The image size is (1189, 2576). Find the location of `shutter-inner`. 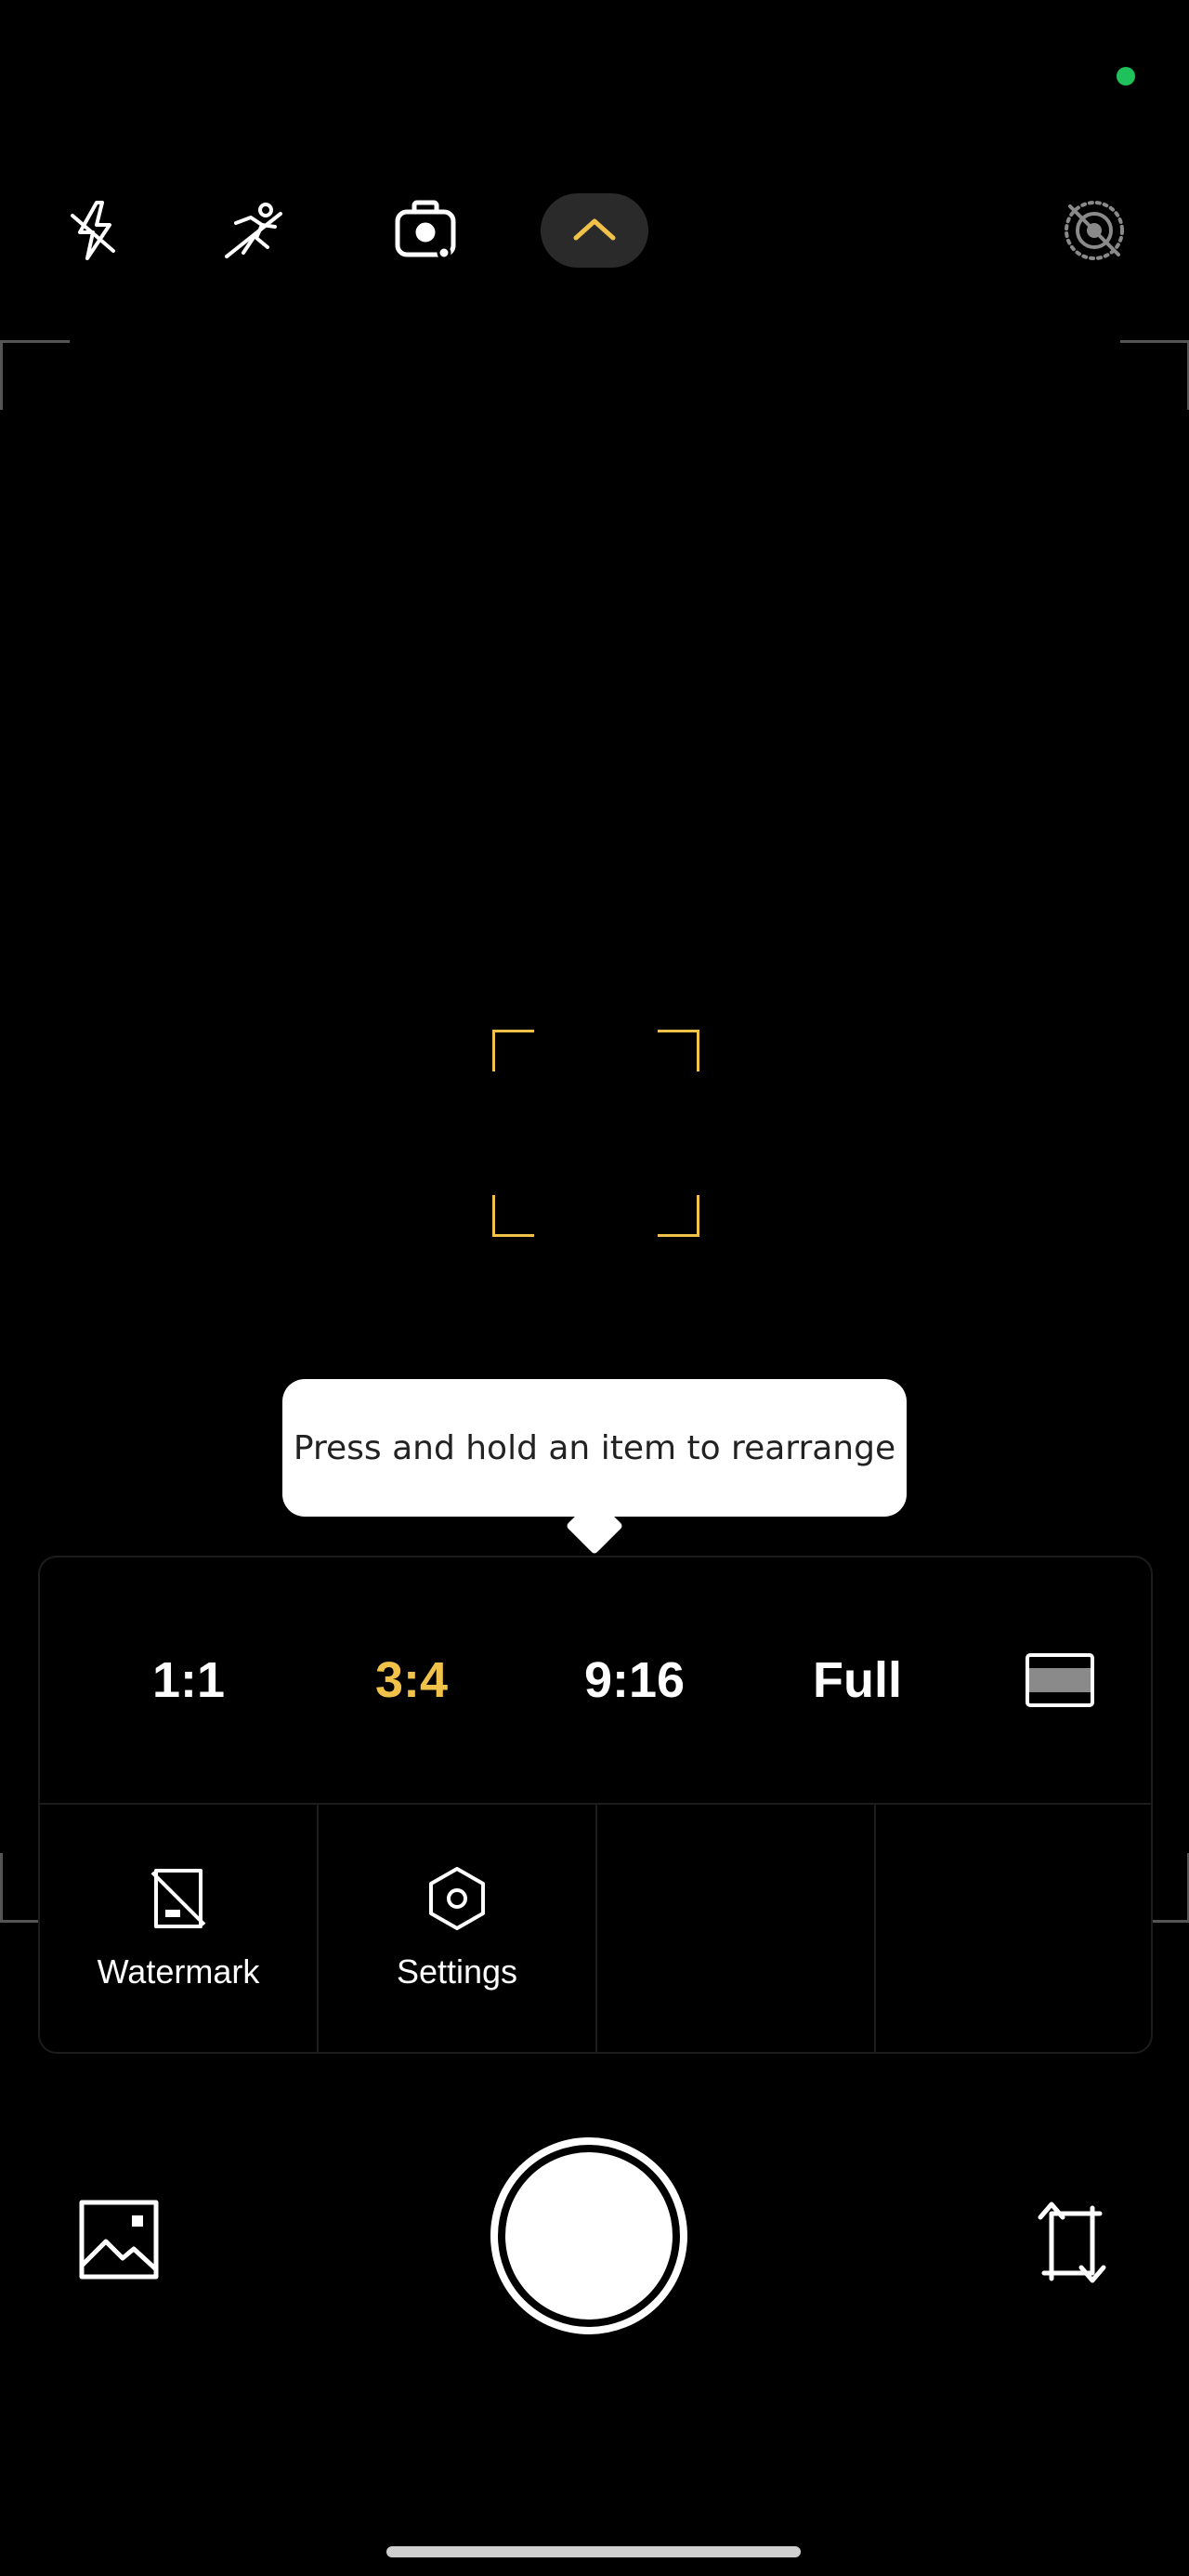

shutter-inner is located at coordinates (589, 2236).